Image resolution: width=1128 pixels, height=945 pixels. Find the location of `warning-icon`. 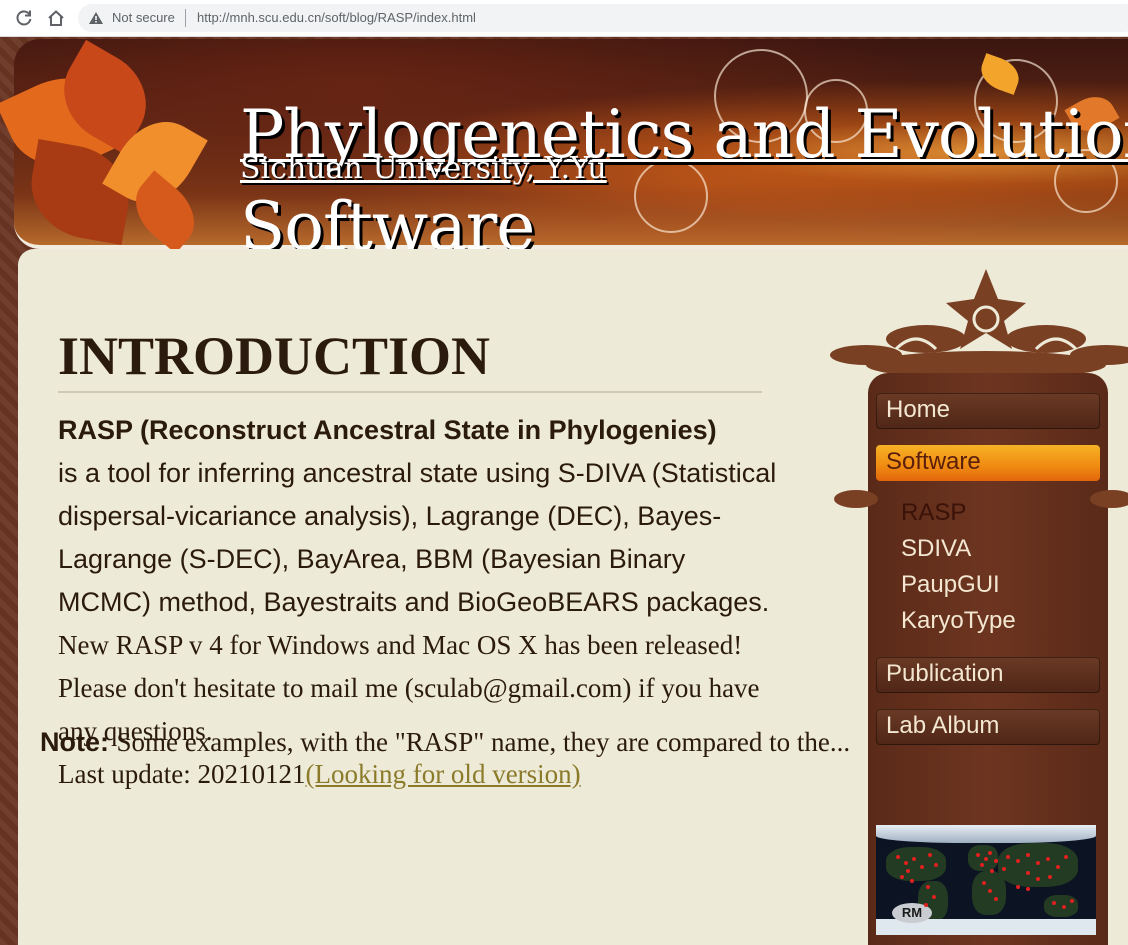

warning-icon is located at coordinates (96, 20).